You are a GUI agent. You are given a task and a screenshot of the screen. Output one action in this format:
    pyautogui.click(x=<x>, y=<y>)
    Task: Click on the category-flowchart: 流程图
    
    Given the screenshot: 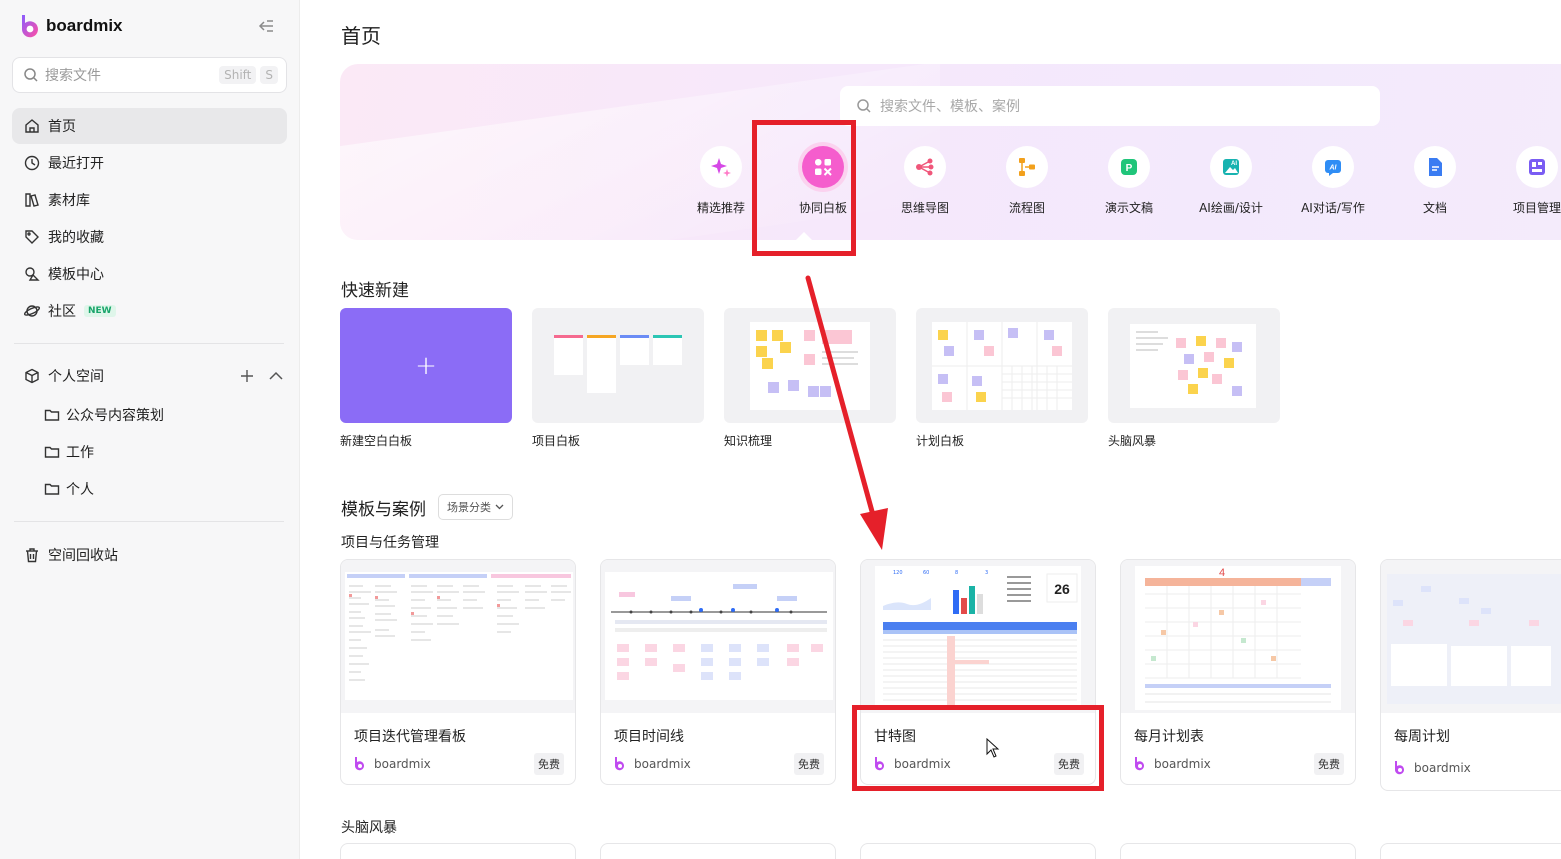 What is the action you would take?
    pyautogui.click(x=1027, y=181)
    